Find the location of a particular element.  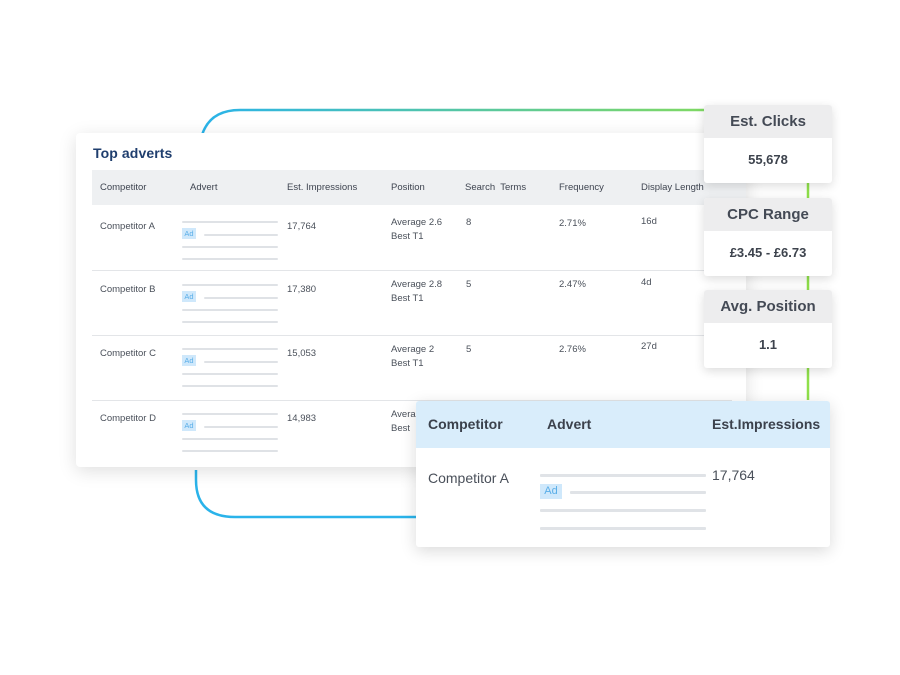

row-impressions: 15,053 is located at coordinates (302, 353).